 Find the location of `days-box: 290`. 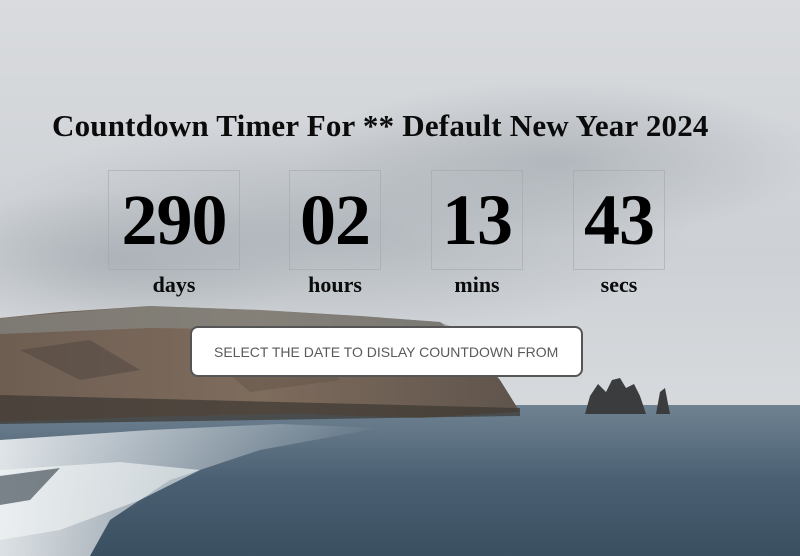

days-box: 290 is located at coordinates (174, 220).